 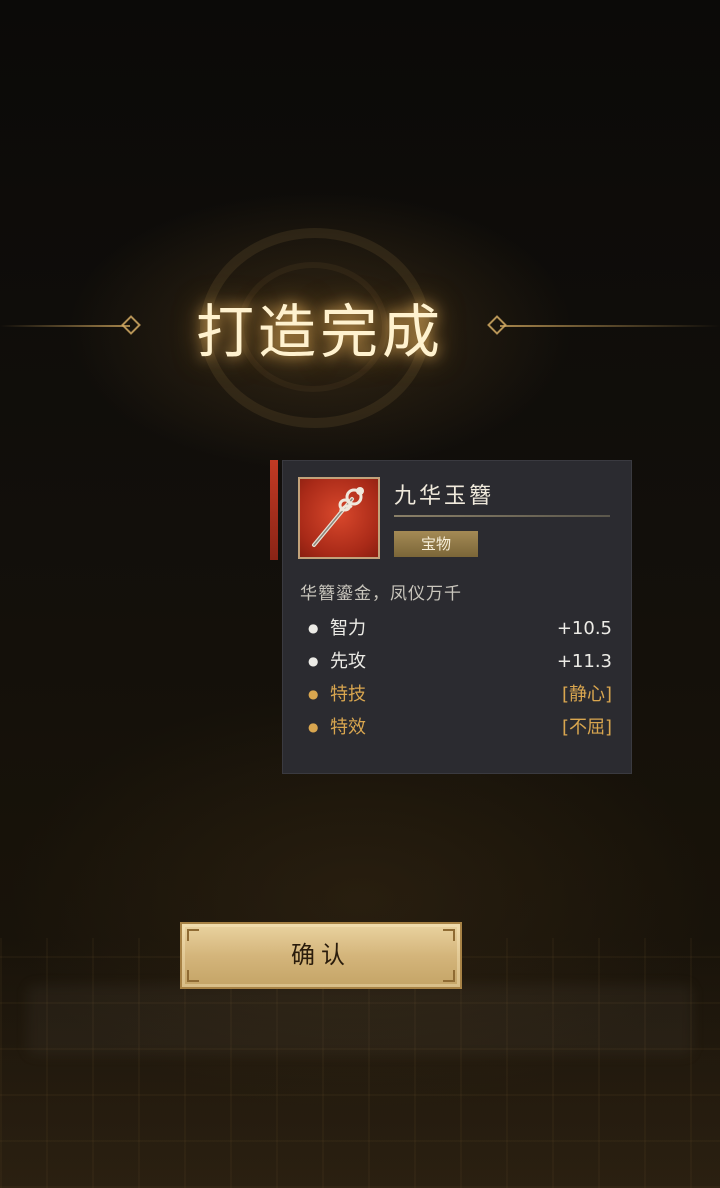 What do you see at coordinates (348, 661) in the screenshot?
I see `stat-label: 先攻` at bounding box center [348, 661].